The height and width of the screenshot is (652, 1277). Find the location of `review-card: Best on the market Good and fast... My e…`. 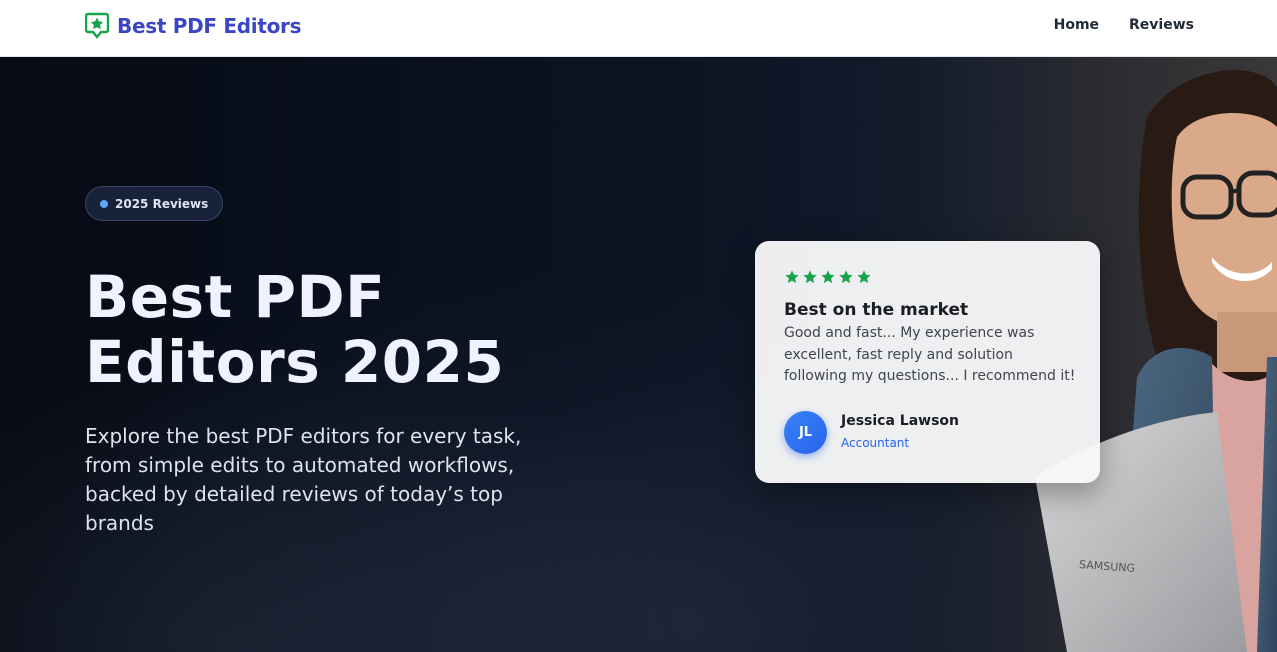

review-card: Best on the market Good and fast... My e… is located at coordinates (927, 362).